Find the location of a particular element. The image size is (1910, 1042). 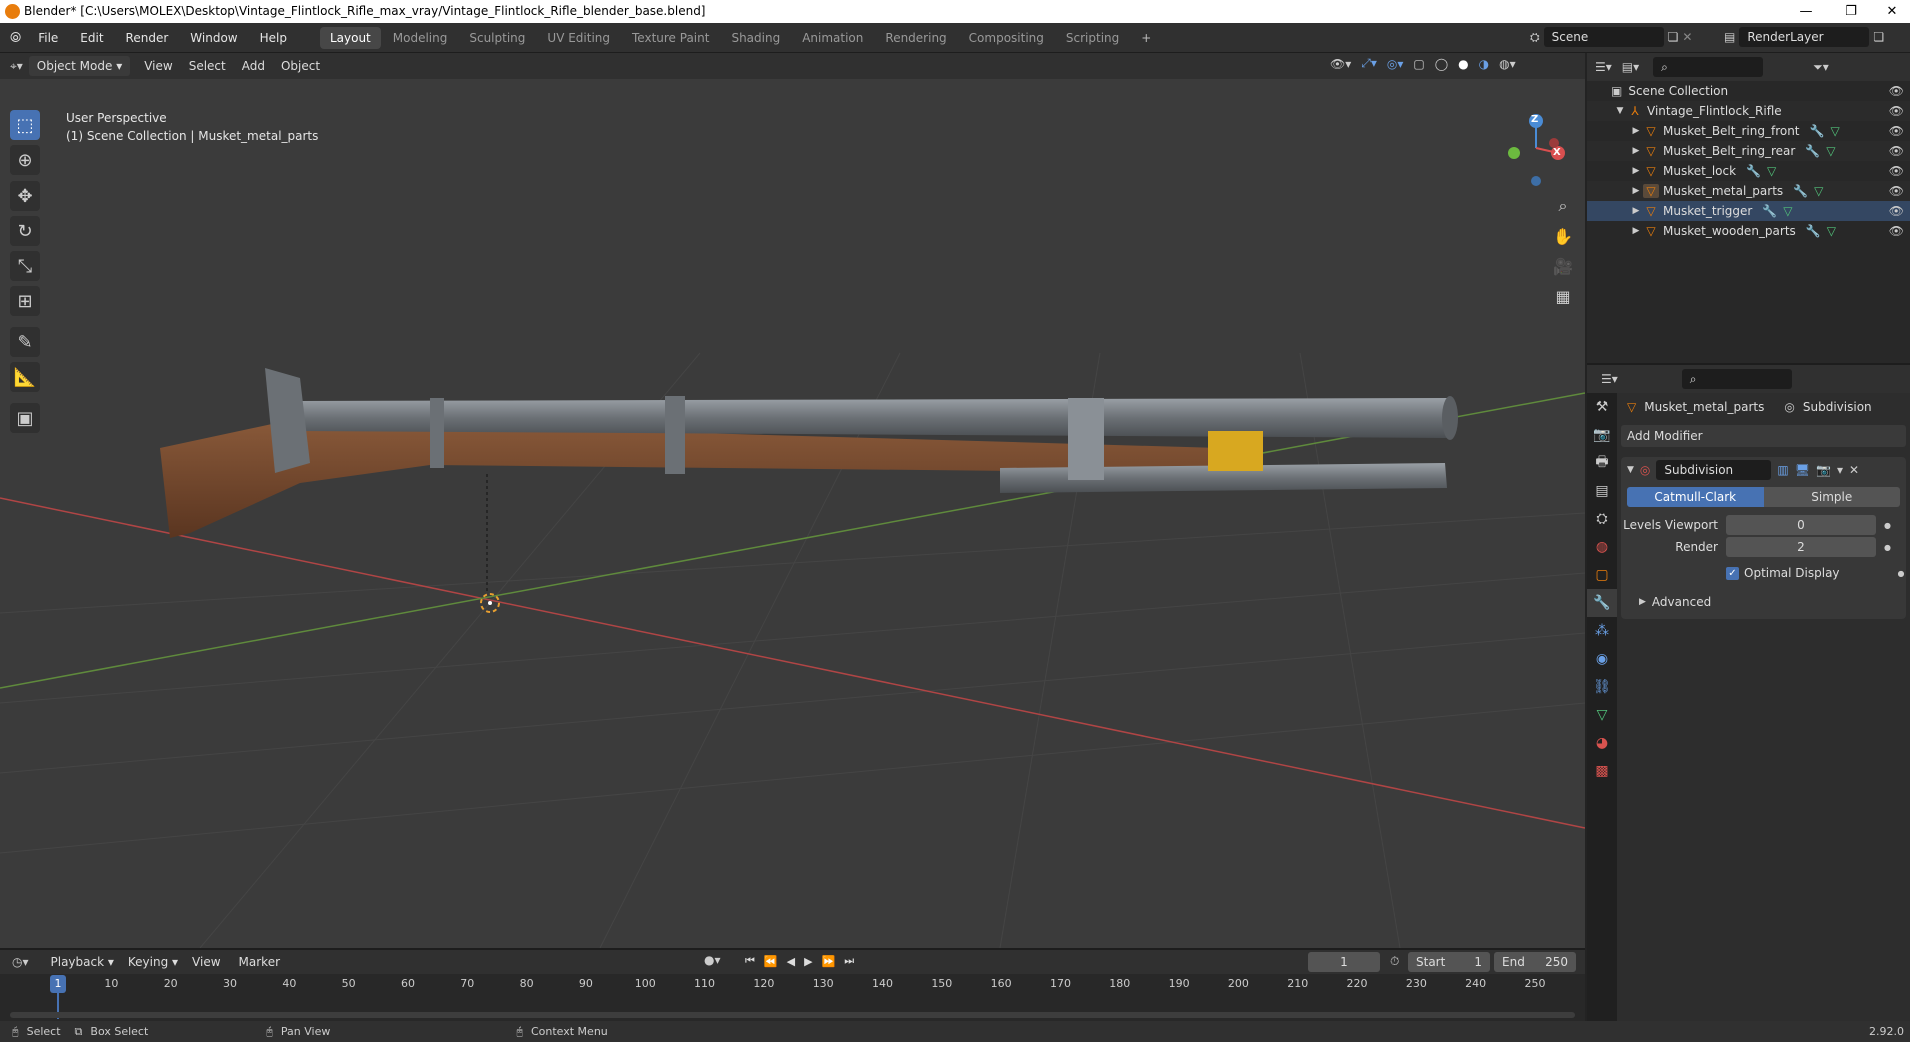

blender-menu-icon: ⦾ is located at coordinates (15, 38).